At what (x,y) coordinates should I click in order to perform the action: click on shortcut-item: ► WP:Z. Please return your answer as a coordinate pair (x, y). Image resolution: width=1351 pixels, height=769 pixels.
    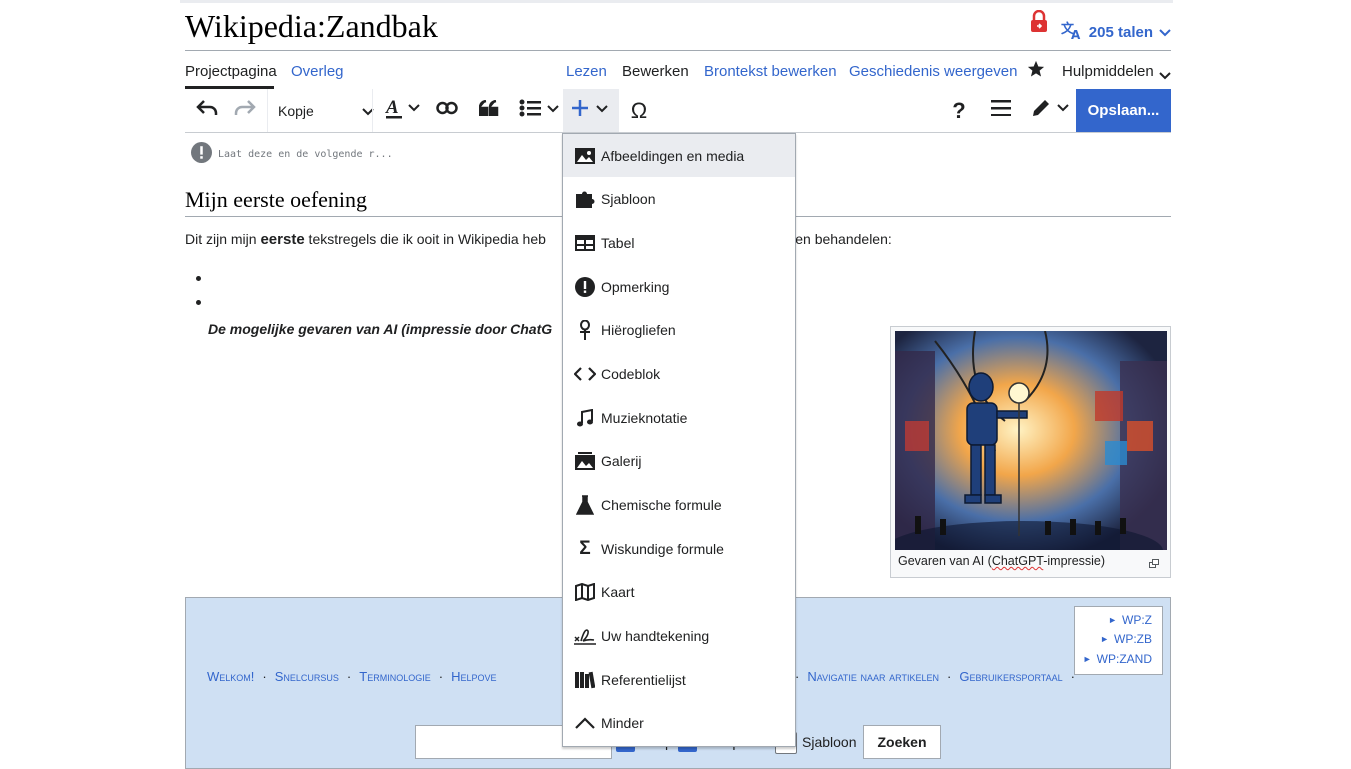
    Looking at the image, I should click on (1130, 620).